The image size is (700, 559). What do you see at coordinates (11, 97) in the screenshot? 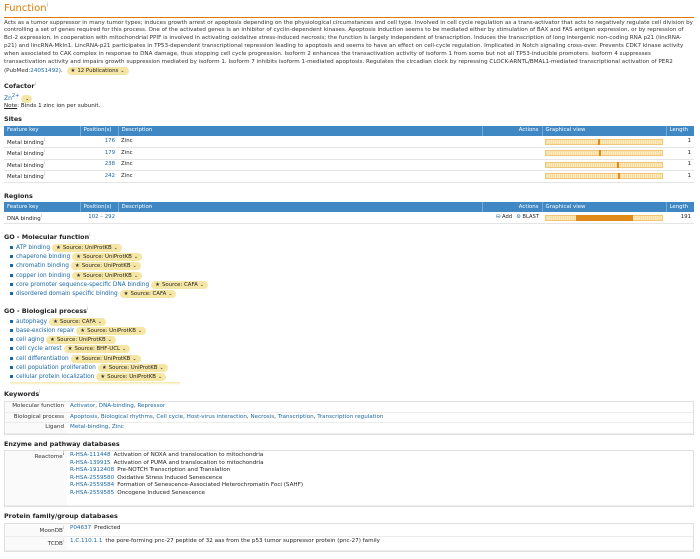
I see `zinc-link: Zn2+` at bounding box center [11, 97].